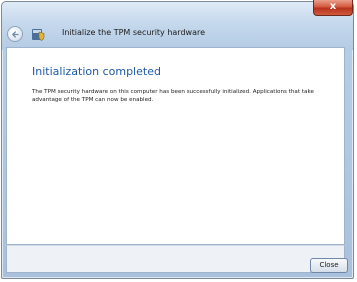 The image size is (357, 282). I want to click on back-arrow-icon, so click(15, 34).